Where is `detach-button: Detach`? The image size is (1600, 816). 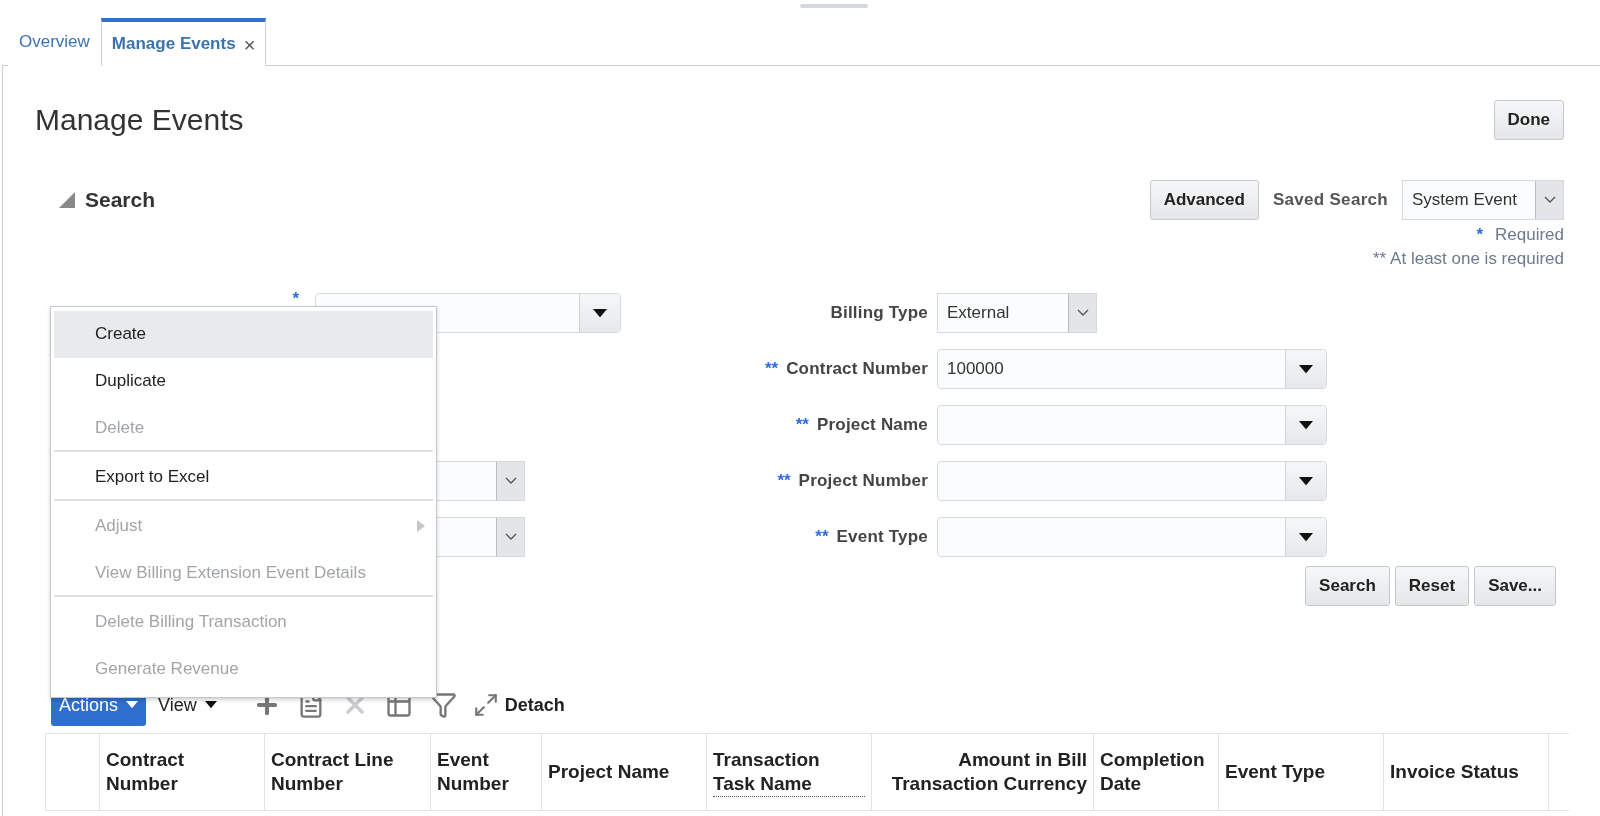 detach-button: Detach is located at coordinates (518, 705).